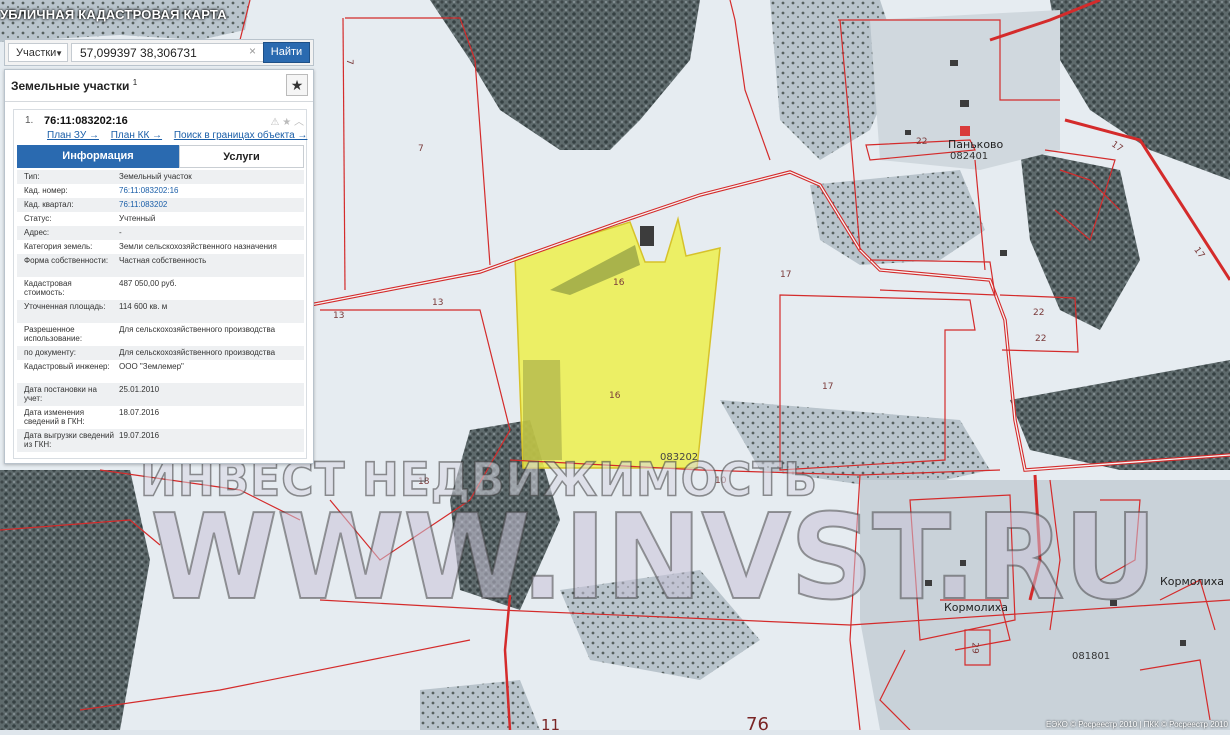  I want to click on building-red-roof, so click(965, 131).